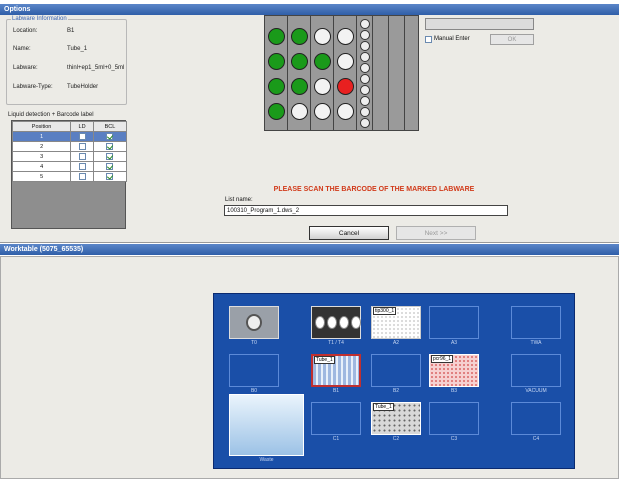  What do you see at coordinates (512, 39) in the screenshot?
I see `ok-button: OK` at bounding box center [512, 39].